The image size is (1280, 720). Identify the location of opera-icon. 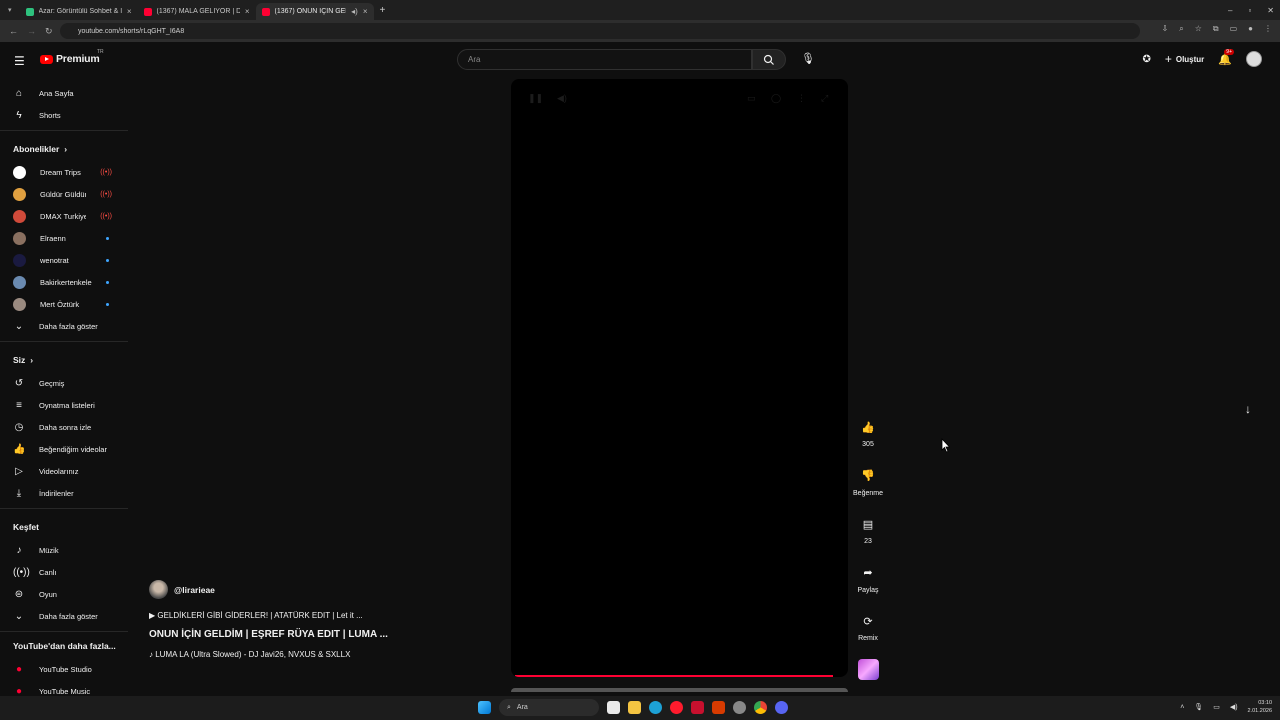
(676, 707).